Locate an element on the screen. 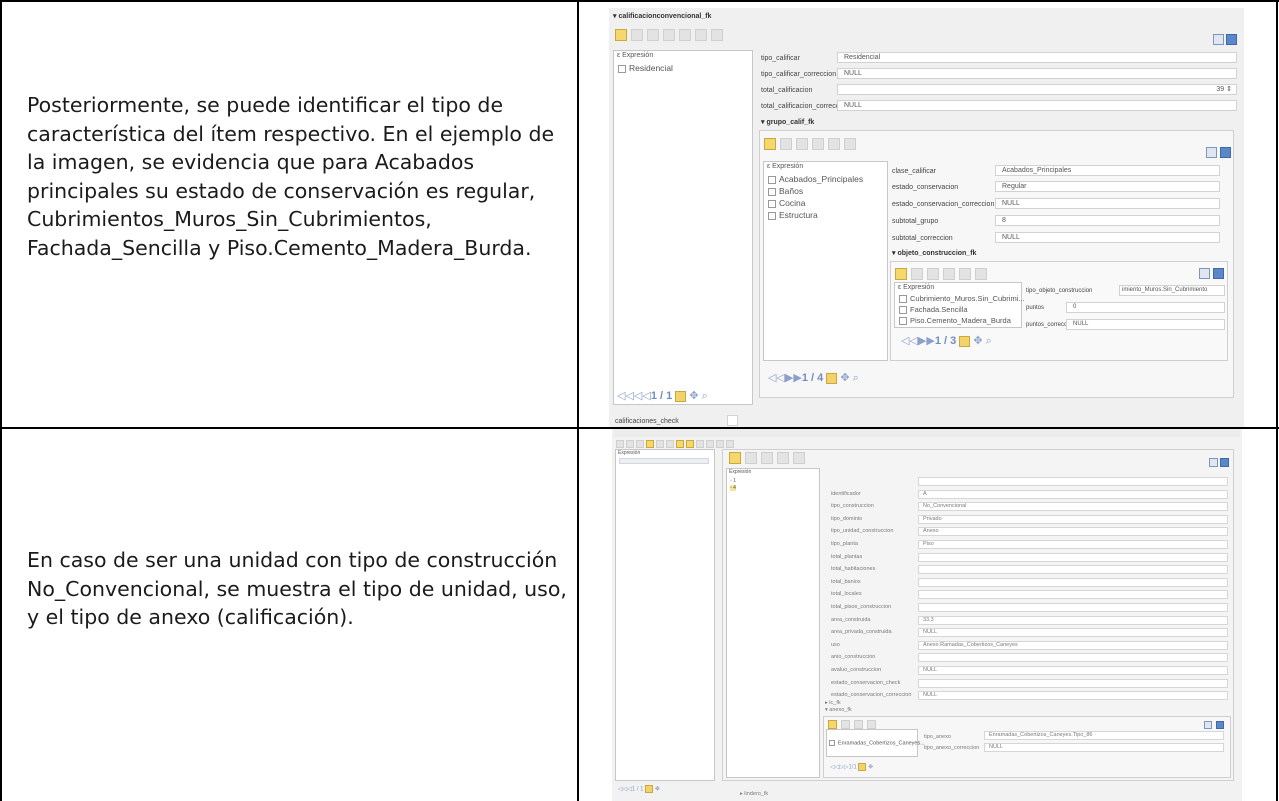  inner-save-button is located at coordinates (751, 457).